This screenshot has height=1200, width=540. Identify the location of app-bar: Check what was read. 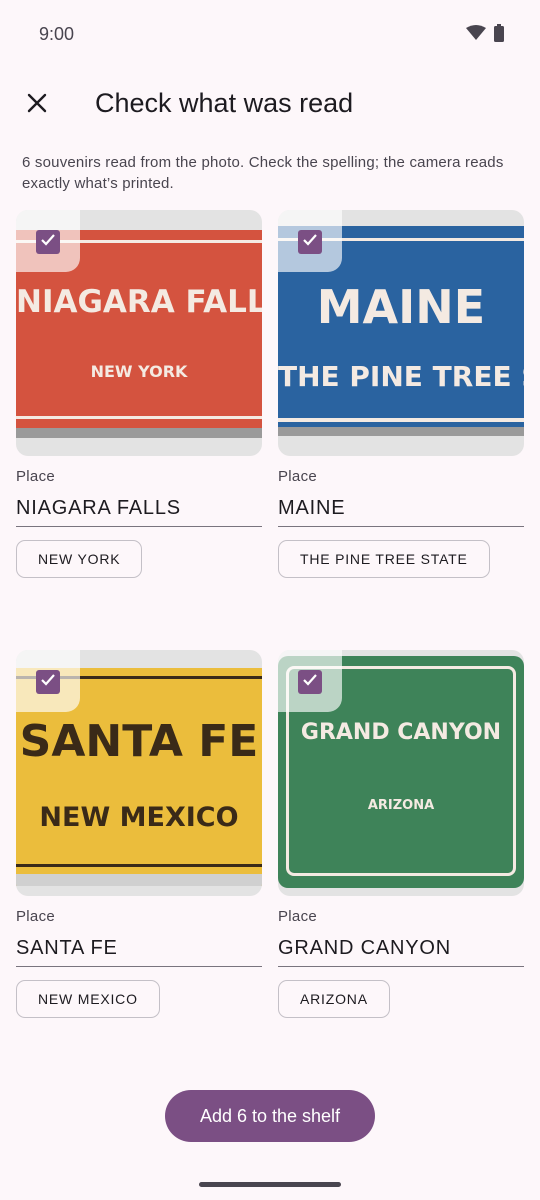
(270, 104).